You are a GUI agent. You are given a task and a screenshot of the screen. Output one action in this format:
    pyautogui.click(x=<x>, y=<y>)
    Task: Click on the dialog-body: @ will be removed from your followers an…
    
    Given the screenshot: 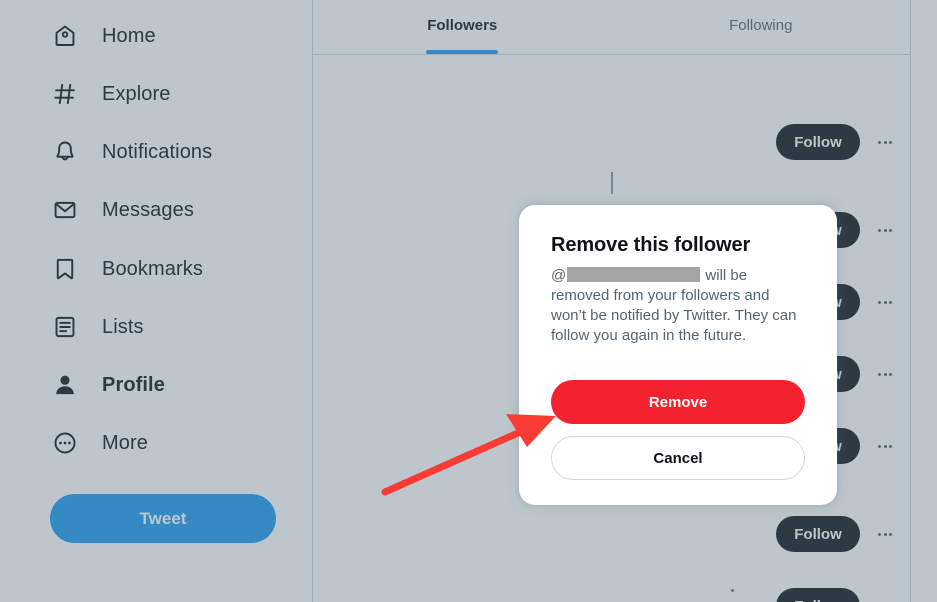 What is the action you would take?
    pyautogui.click(x=678, y=306)
    